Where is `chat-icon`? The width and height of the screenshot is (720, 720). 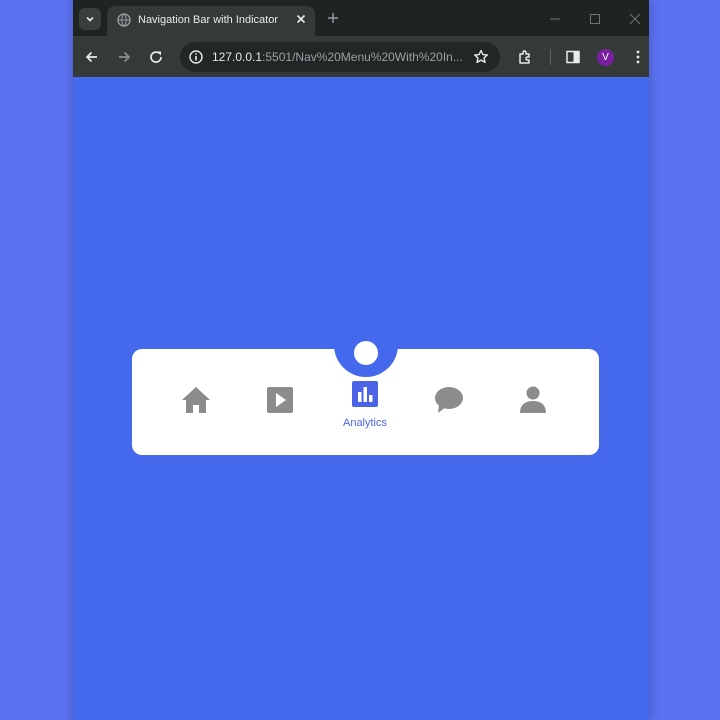 chat-icon is located at coordinates (449, 400).